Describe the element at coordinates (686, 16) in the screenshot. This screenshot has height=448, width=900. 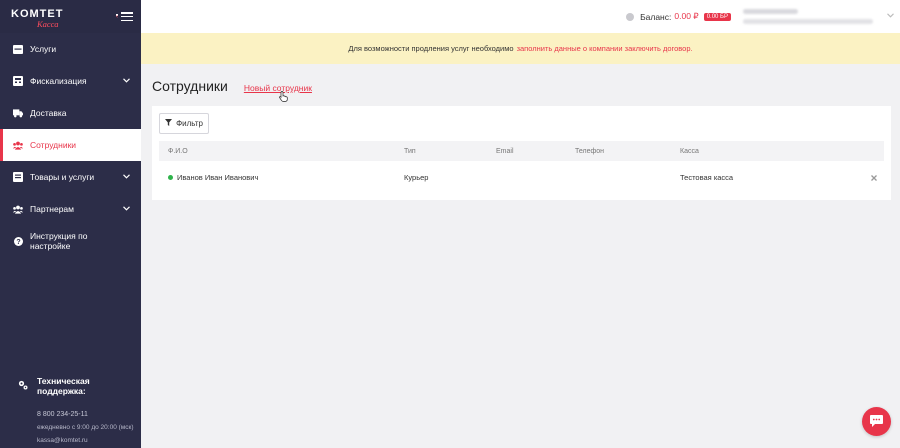
I see `balance-value: 0.00 ₽` at that location.